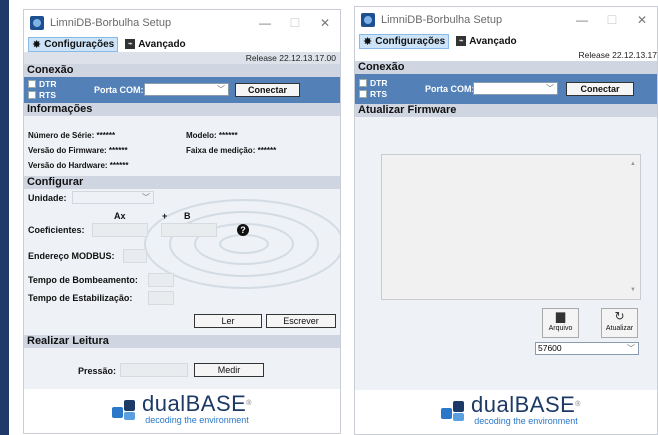  Describe the element at coordinates (442, 20) in the screenshot. I see `window-title: LimniDB-Borbulha Setup` at that location.